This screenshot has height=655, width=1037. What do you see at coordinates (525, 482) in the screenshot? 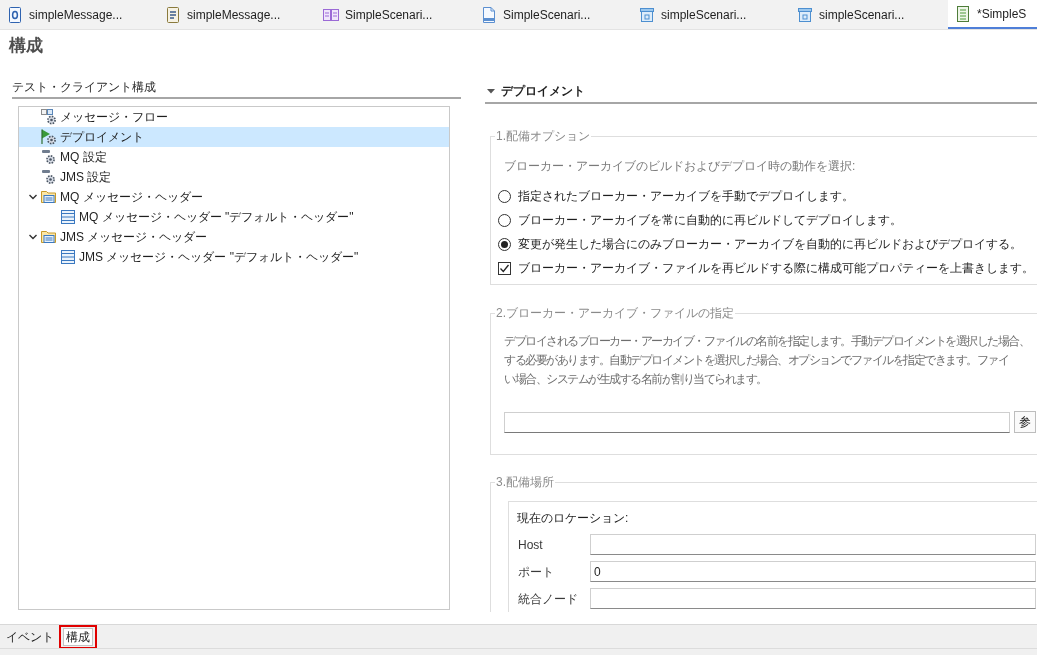
I see `group-title: 3.配備場所` at bounding box center [525, 482].